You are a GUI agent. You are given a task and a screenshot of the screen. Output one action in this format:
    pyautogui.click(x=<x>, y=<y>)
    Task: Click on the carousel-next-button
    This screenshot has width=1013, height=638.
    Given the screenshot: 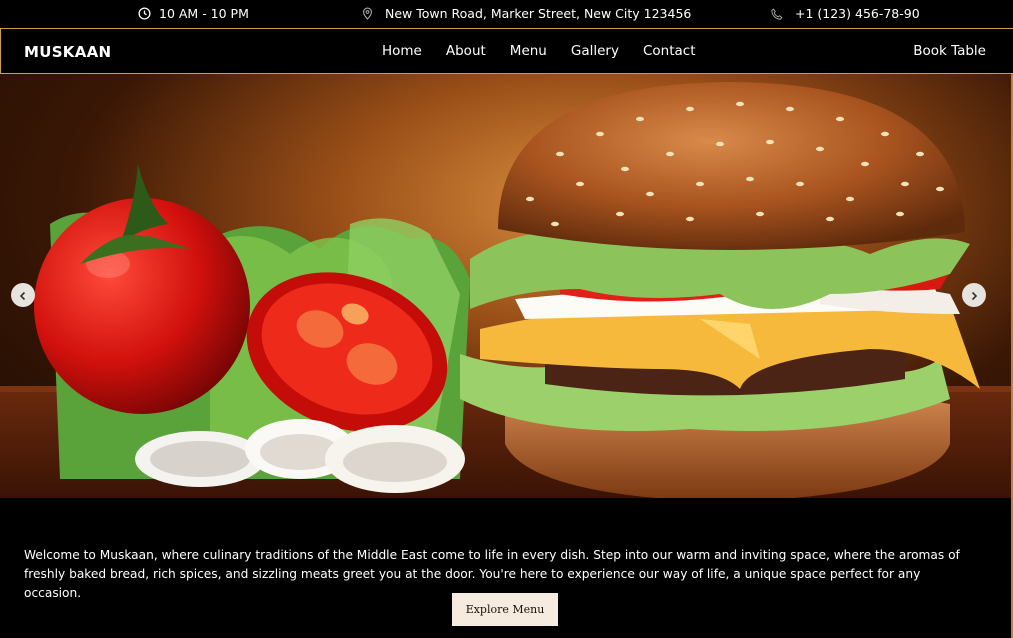 What is the action you would take?
    pyautogui.click(x=974, y=295)
    